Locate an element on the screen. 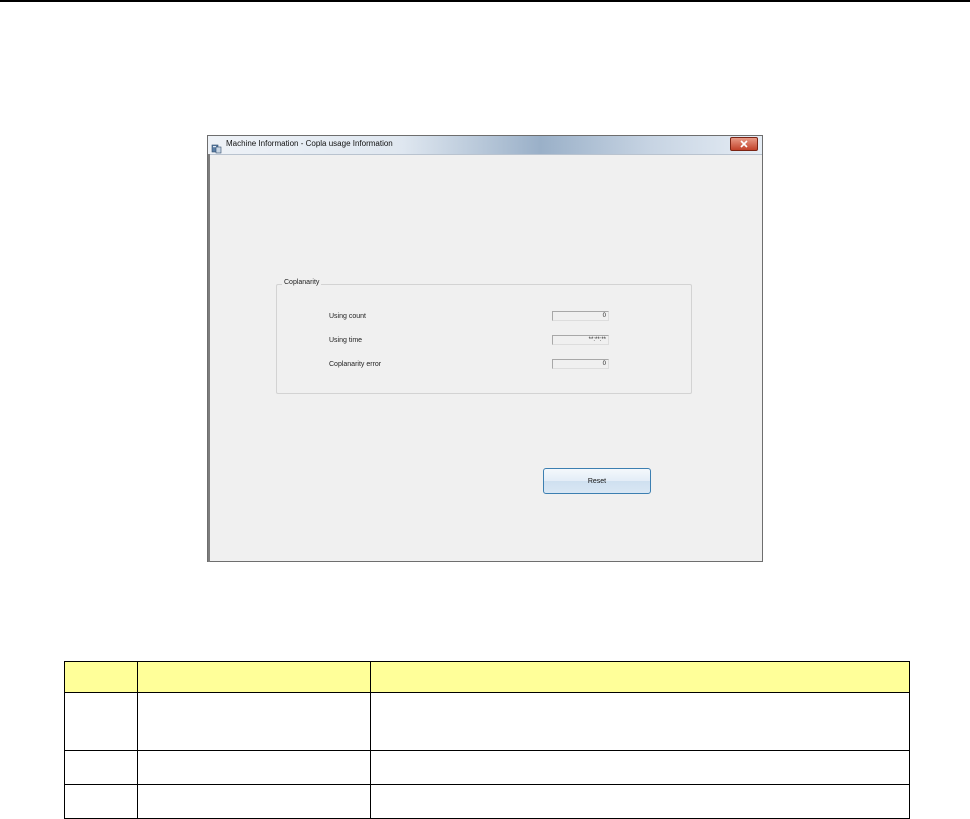 This screenshot has width=970, height=819. close-button is located at coordinates (744, 144).